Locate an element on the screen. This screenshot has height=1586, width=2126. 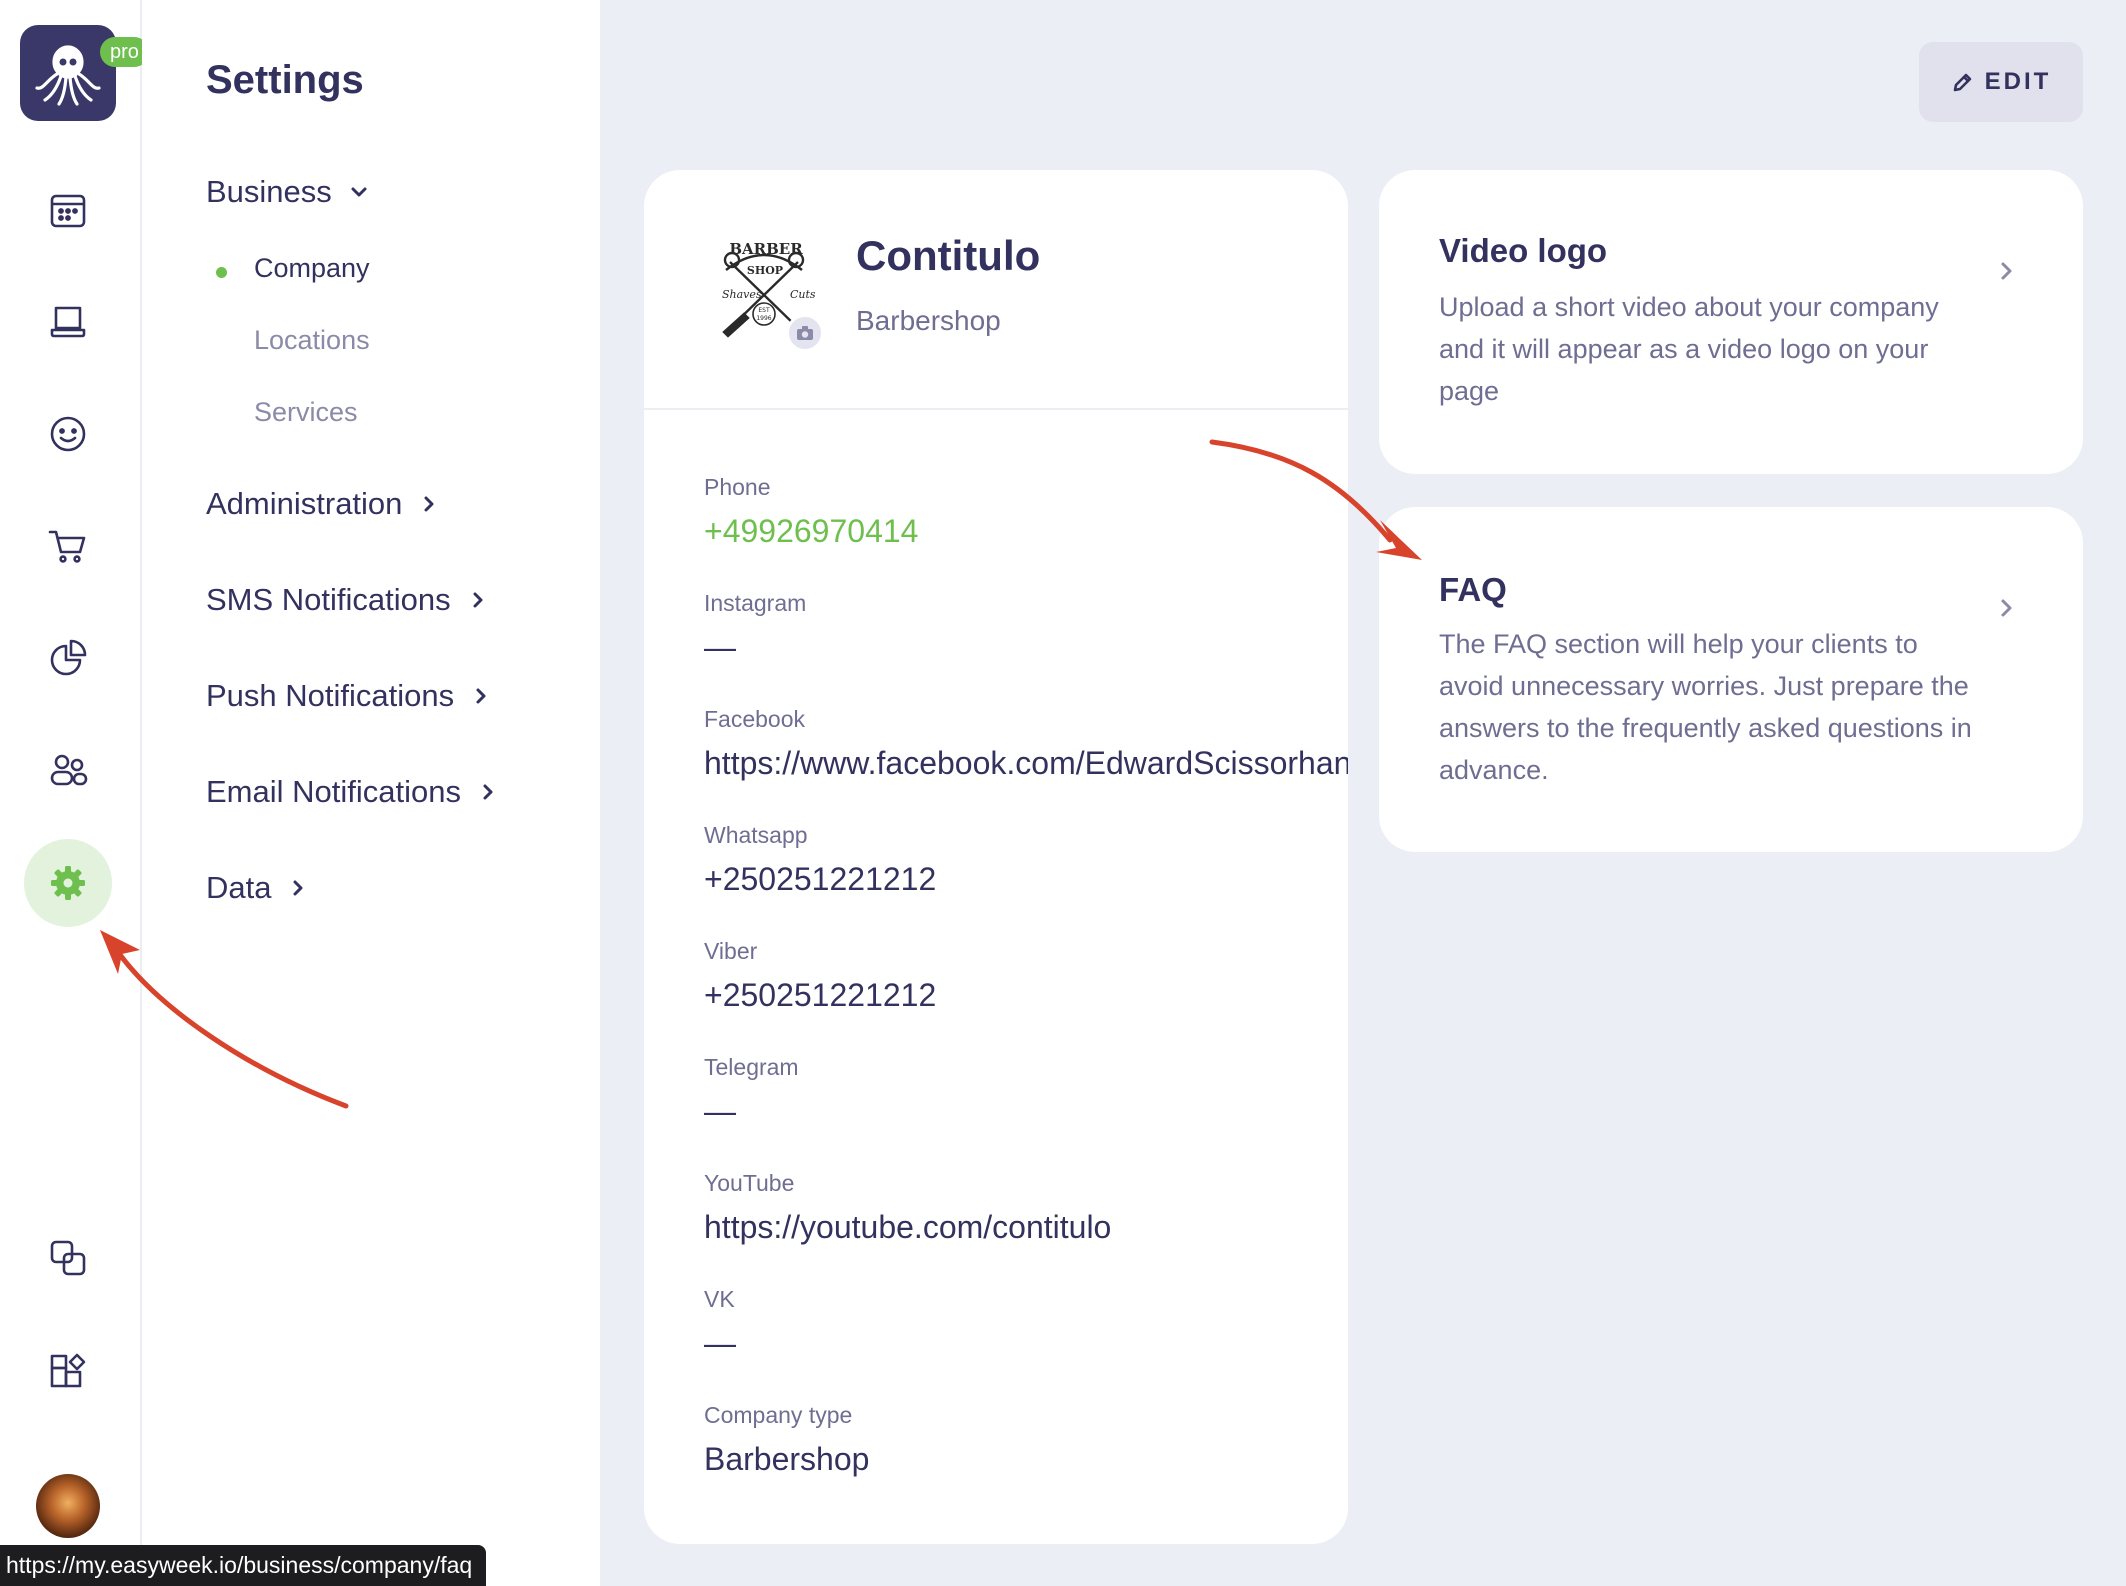
app-logo: pro is located at coordinates (84, 73).